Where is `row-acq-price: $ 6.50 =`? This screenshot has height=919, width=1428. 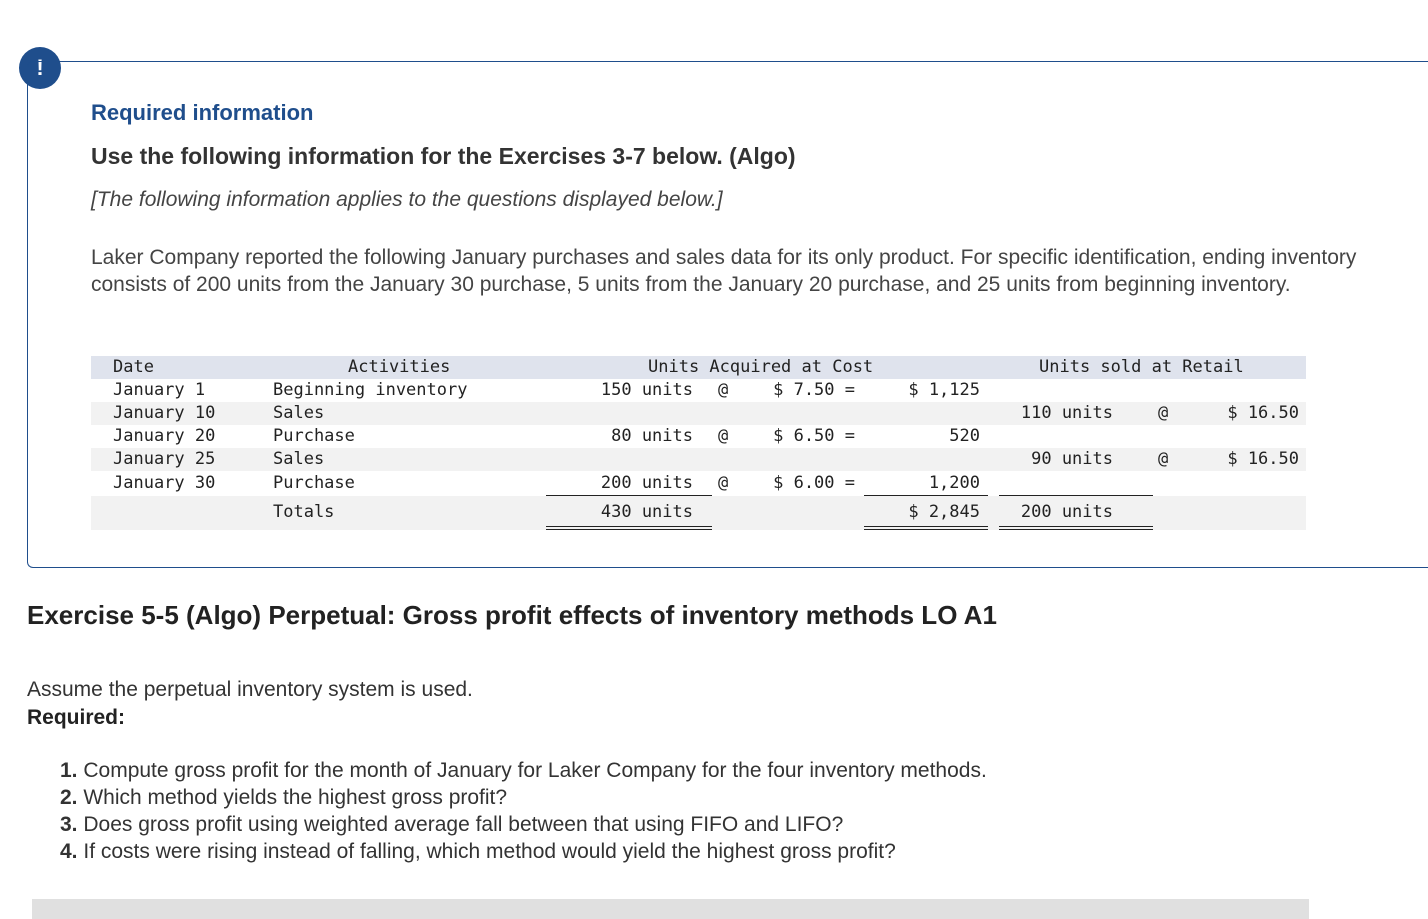
row-acq-price: $ 6.50 = is located at coordinates (814, 436).